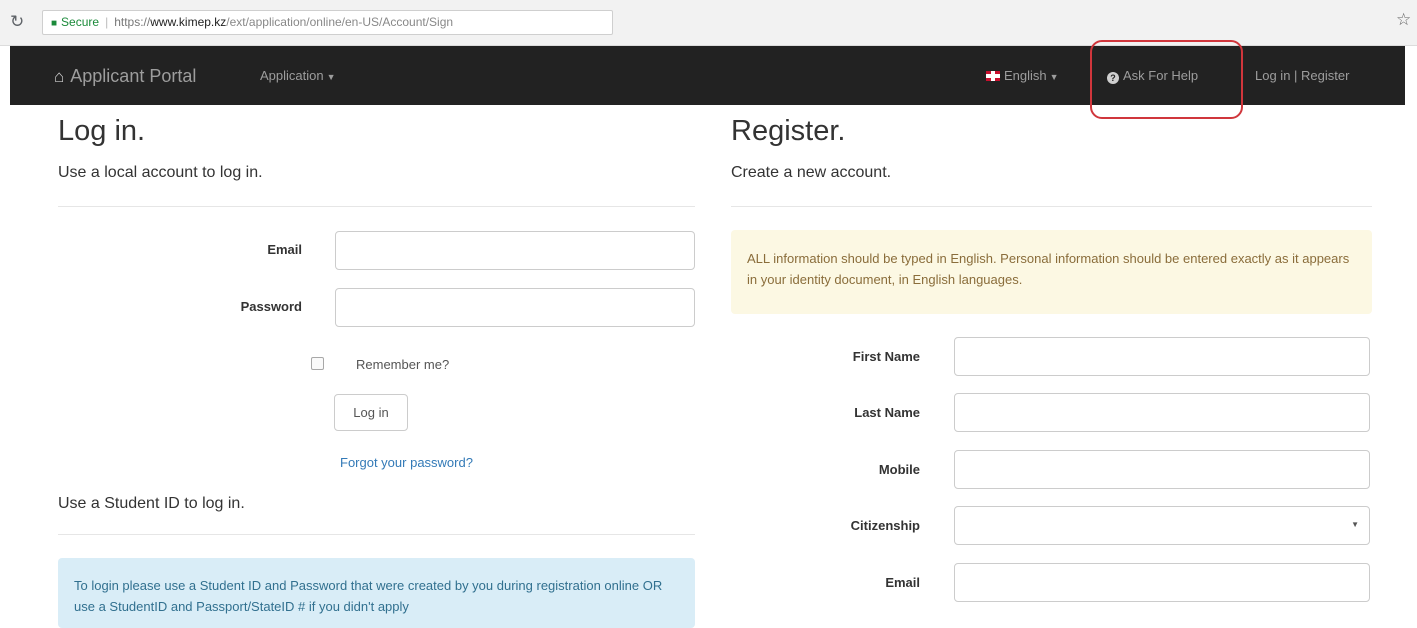 Image resolution: width=1417 pixels, height=628 pixels. Describe the element at coordinates (886, 356) in the screenshot. I see `first-name-label: First Name` at that location.